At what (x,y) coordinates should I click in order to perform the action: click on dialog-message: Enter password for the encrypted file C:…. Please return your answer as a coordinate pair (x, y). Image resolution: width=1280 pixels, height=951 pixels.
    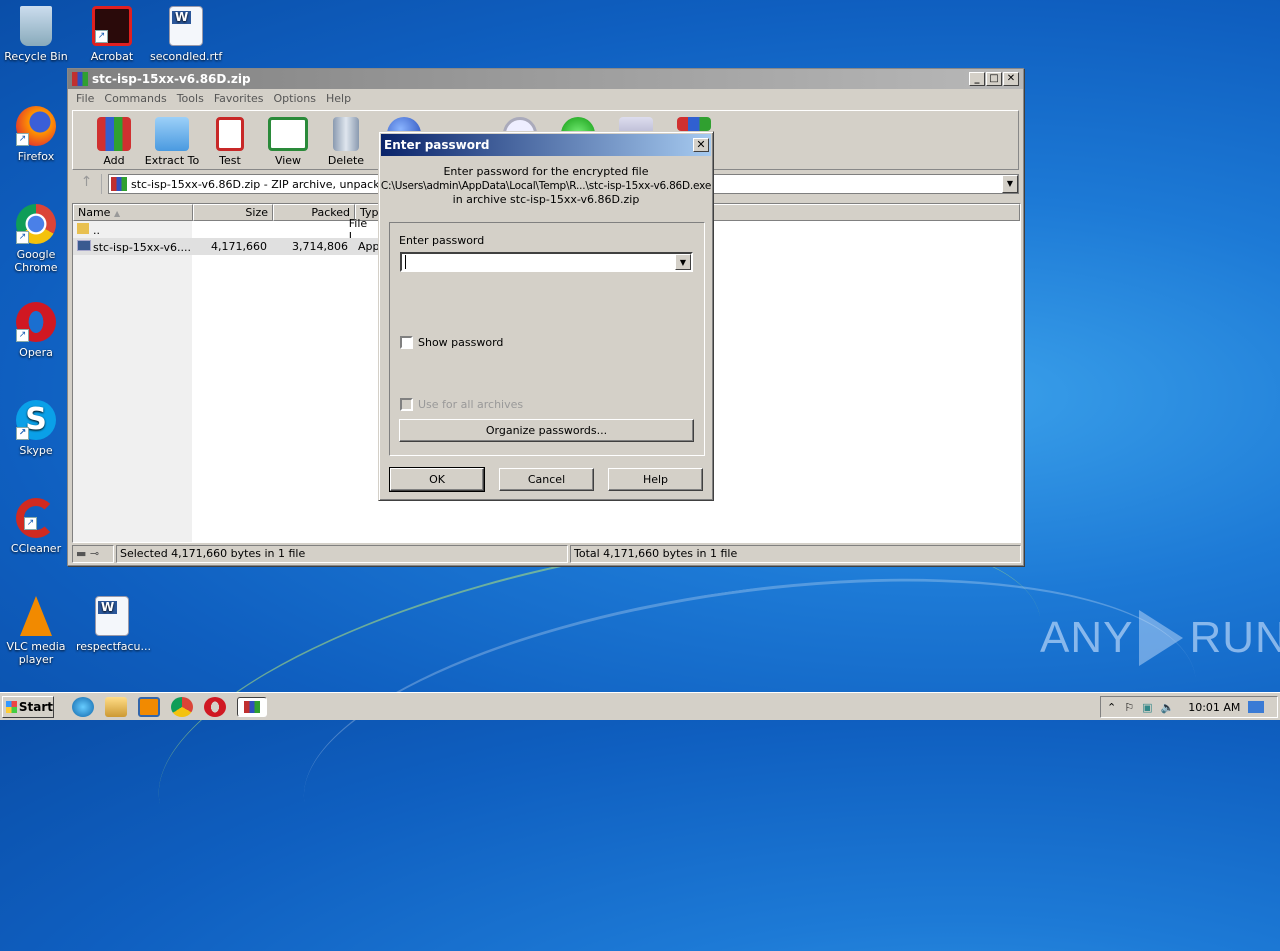
    Looking at the image, I should click on (546, 185).